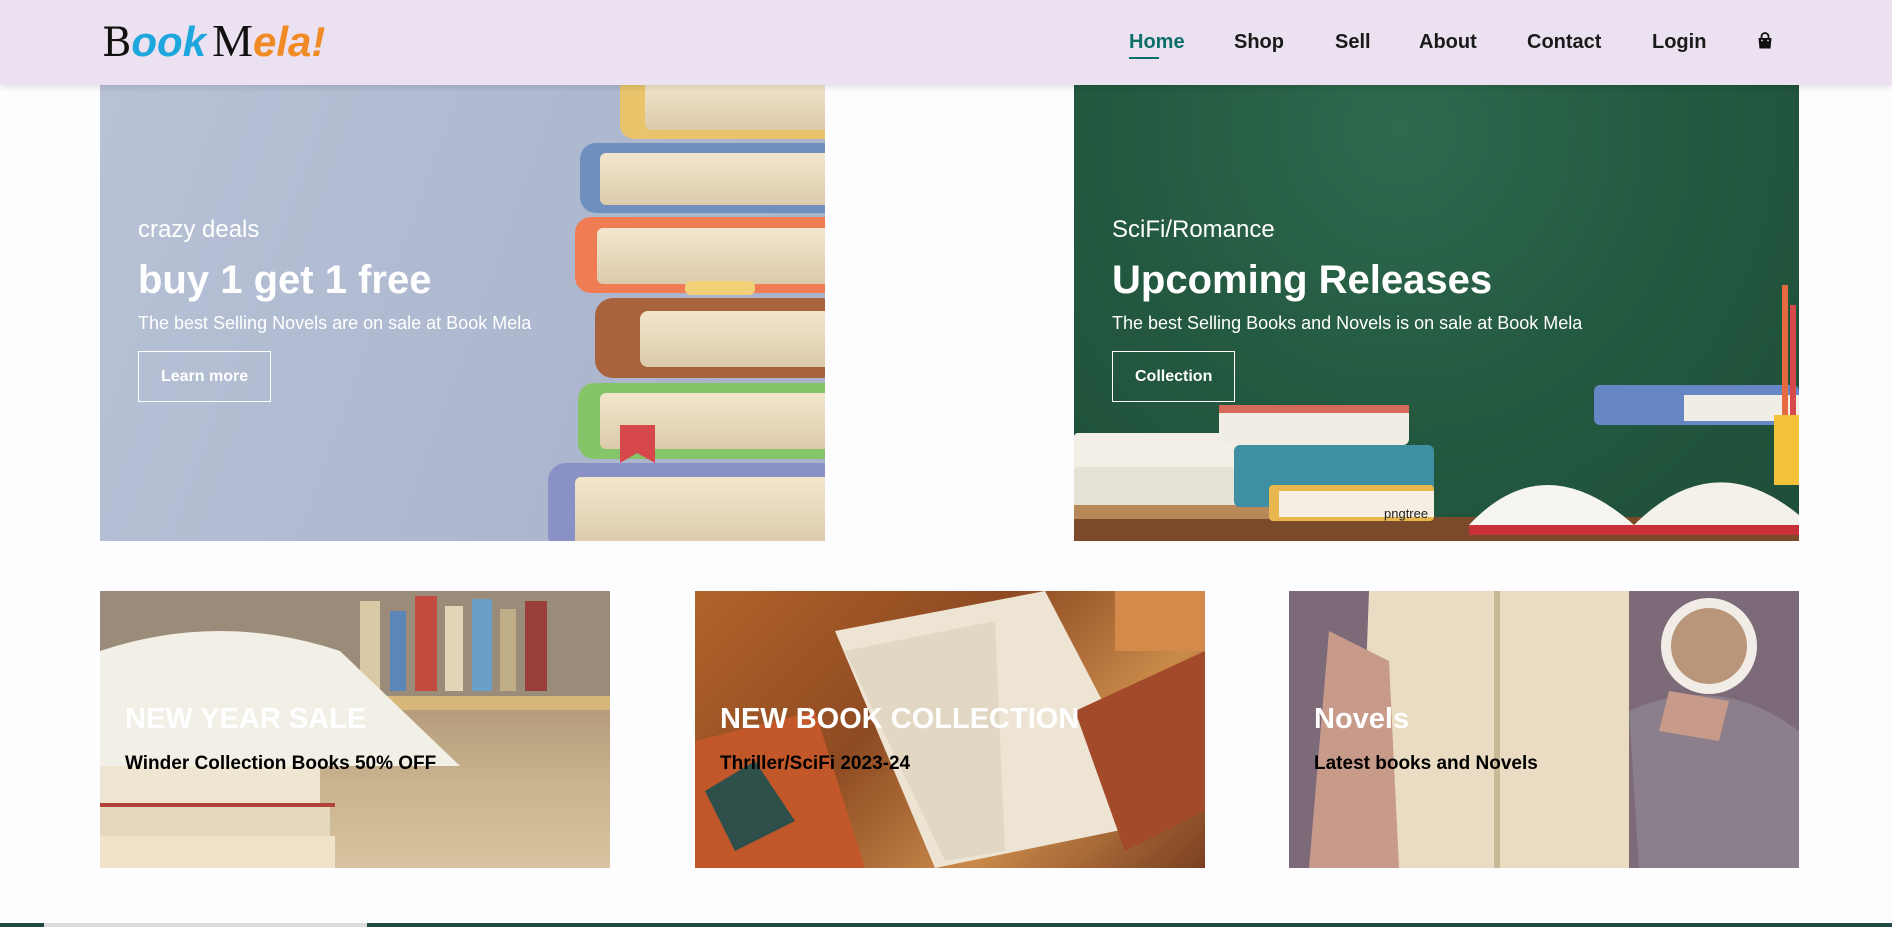 The image size is (1892, 927). I want to click on hero-subtitle: crazy deals, so click(199, 229).